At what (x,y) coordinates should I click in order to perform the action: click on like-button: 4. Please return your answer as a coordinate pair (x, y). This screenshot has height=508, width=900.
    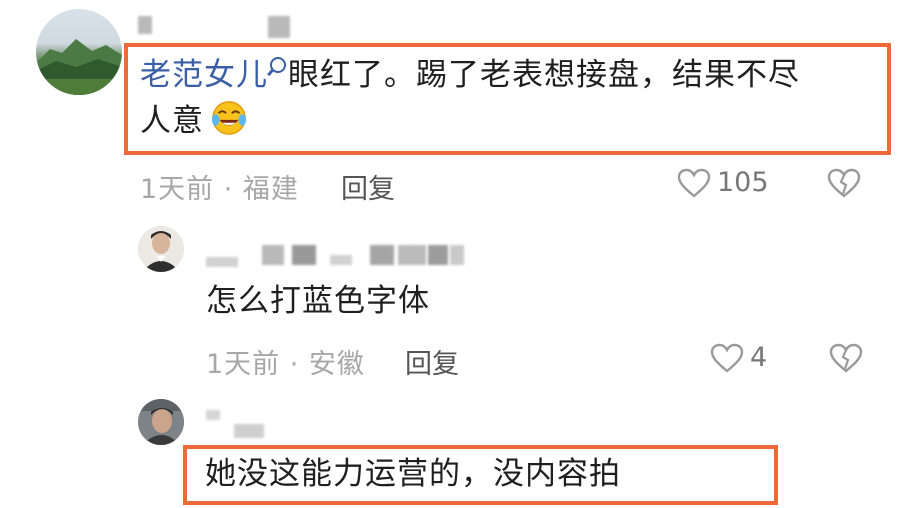
    Looking at the image, I should click on (738, 357).